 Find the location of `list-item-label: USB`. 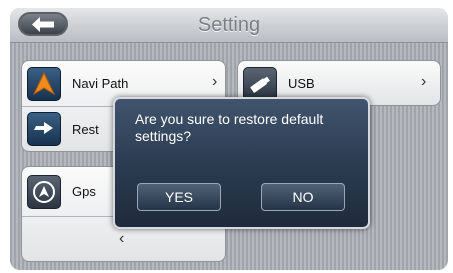

list-item-label: USB is located at coordinates (301, 83).